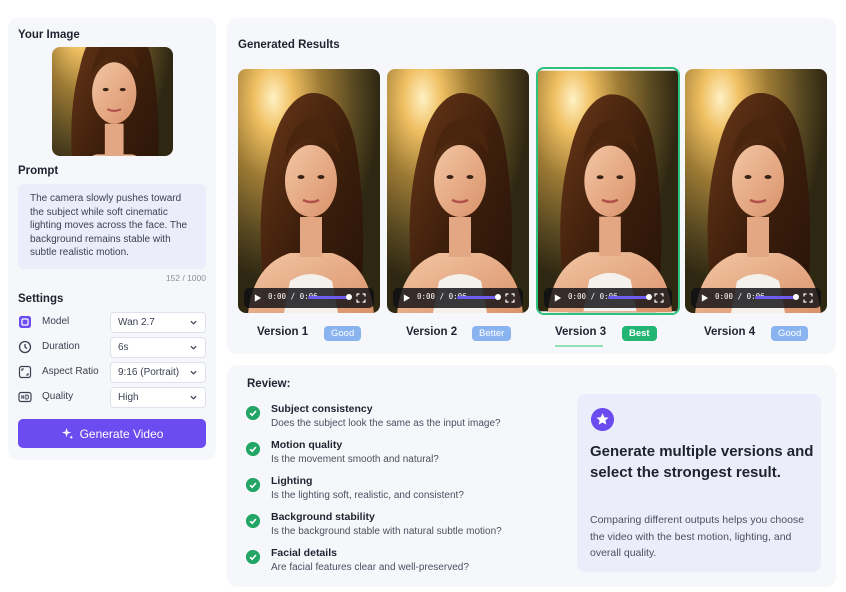 The width and height of the screenshot is (846, 592). What do you see at coordinates (458, 191) in the screenshot?
I see `video-version-2: 0:00 / 0:06` at bounding box center [458, 191].